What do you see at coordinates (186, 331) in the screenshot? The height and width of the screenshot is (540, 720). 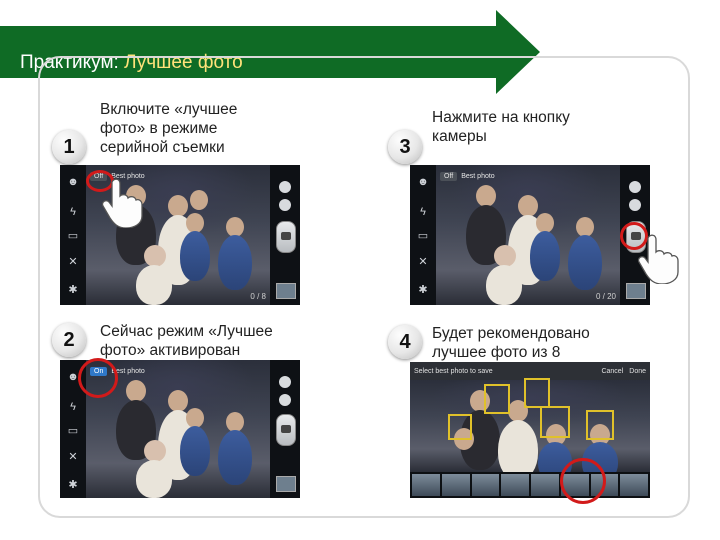 I see `step-2-line-1: Сейчас режим «Лучшее` at bounding box center [186, 331].